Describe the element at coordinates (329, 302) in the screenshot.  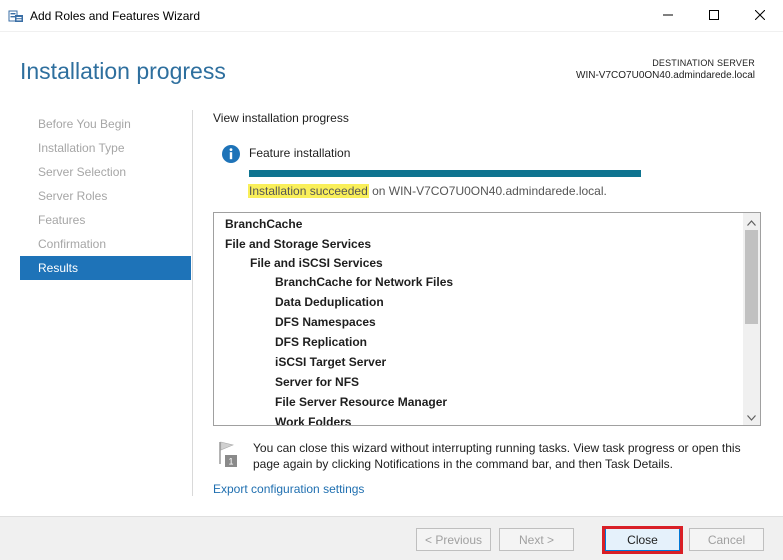
I see `list-item: Data Deduplication` at that location.